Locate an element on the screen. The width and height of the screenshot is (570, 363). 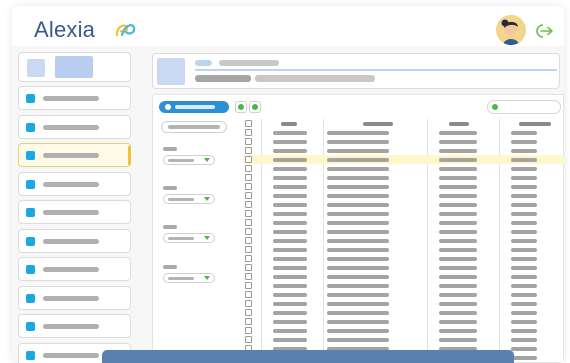
logout-icon is located at coordinates (544, 31).